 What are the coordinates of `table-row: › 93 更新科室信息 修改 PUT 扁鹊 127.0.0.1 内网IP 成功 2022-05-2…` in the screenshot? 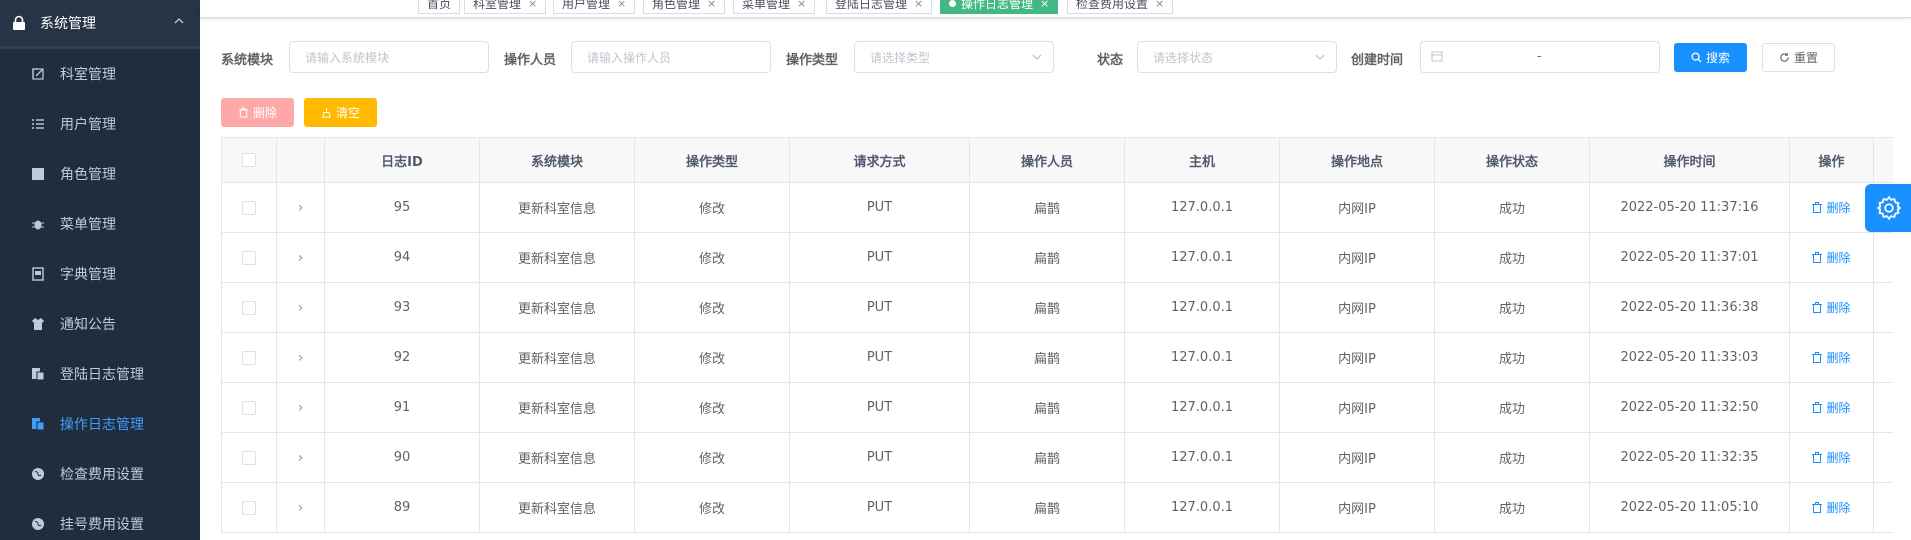 It's located at (1057, 308).